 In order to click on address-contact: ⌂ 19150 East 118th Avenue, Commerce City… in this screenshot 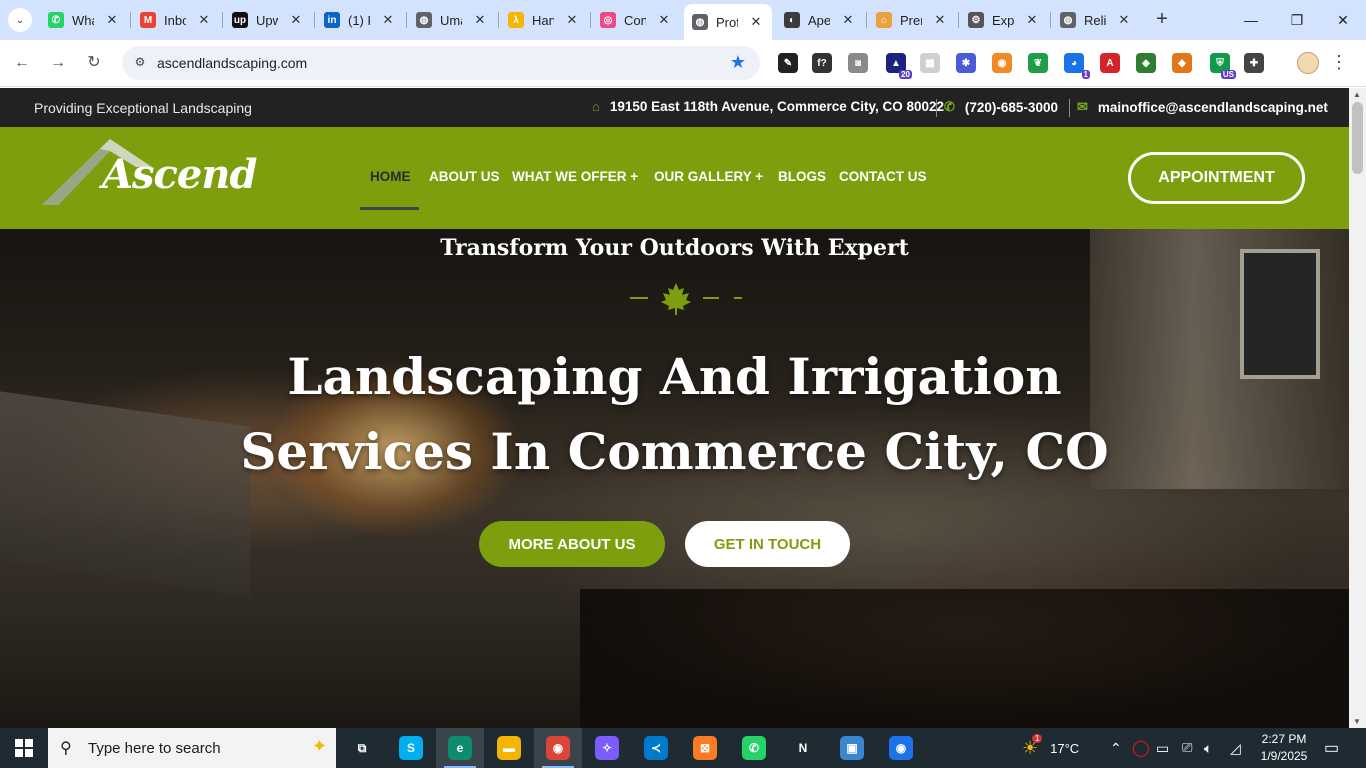, I will do `click(768, 106)`.